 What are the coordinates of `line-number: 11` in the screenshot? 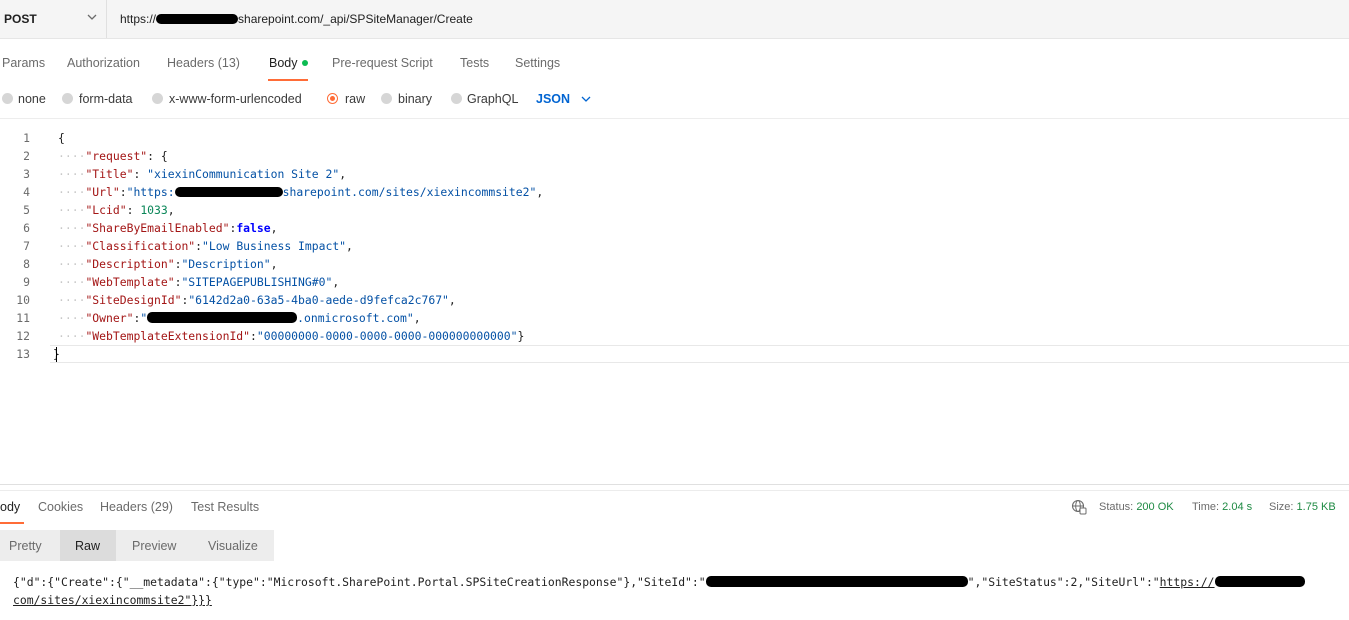 It's located at (23, 318).